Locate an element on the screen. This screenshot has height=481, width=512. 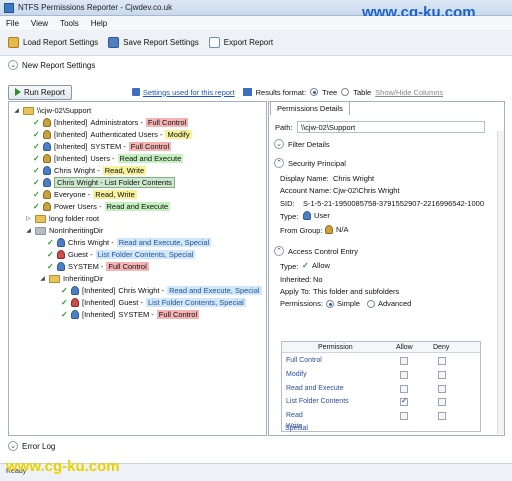
security-principal-label: Security Principal is located at coordinates (317, 163).